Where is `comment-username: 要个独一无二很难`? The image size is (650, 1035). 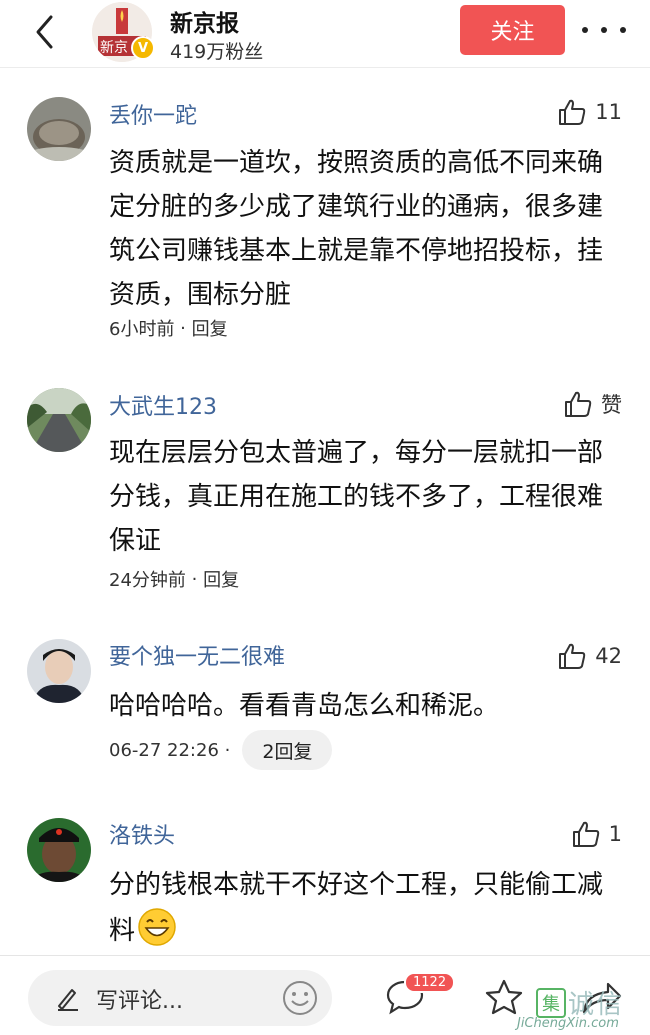
comment-username: 要个独一无二很难 is located at coordinates (197, 655).